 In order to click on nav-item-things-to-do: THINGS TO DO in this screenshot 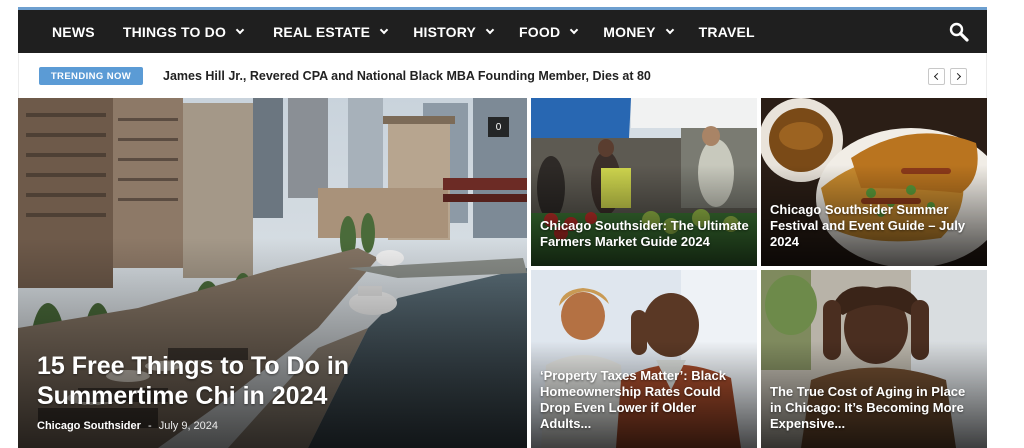, I will do `click(183, 31)`.